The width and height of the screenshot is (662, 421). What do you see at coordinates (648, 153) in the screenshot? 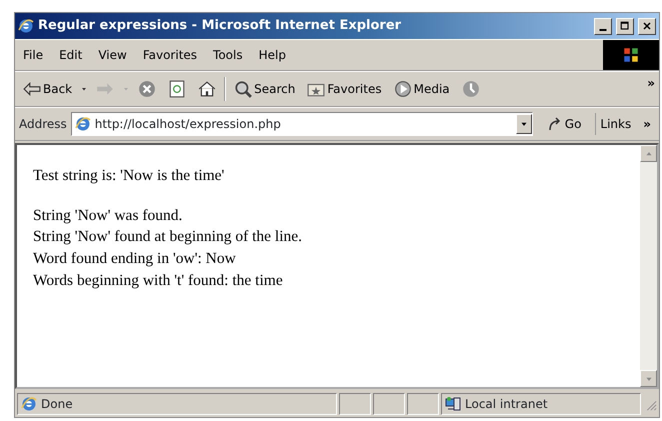
I see `scroll-up-button` at bounding box center [648, 153].